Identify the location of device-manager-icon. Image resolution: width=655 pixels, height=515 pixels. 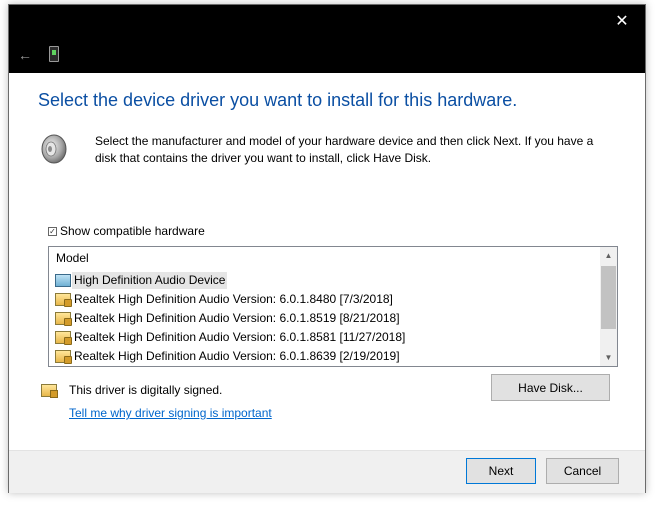
(54, 54).